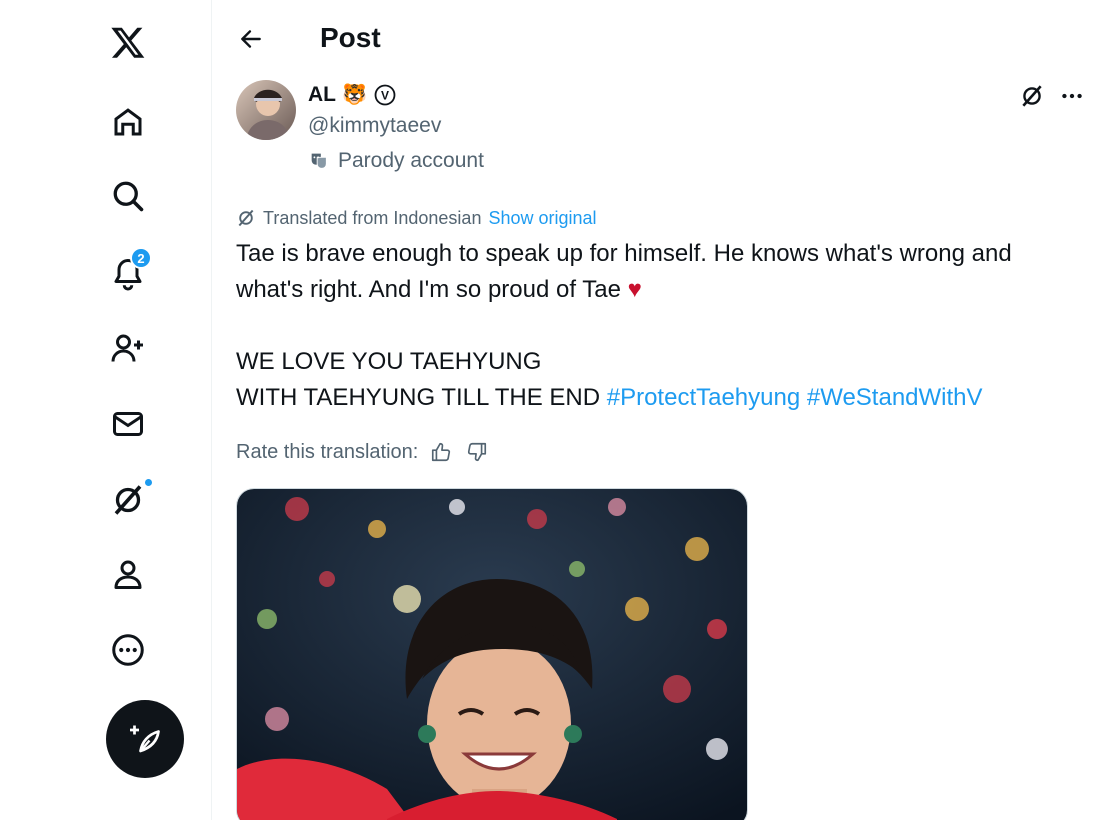  I want to click on rate-translation: Rate this translation:, so click(363, 452).